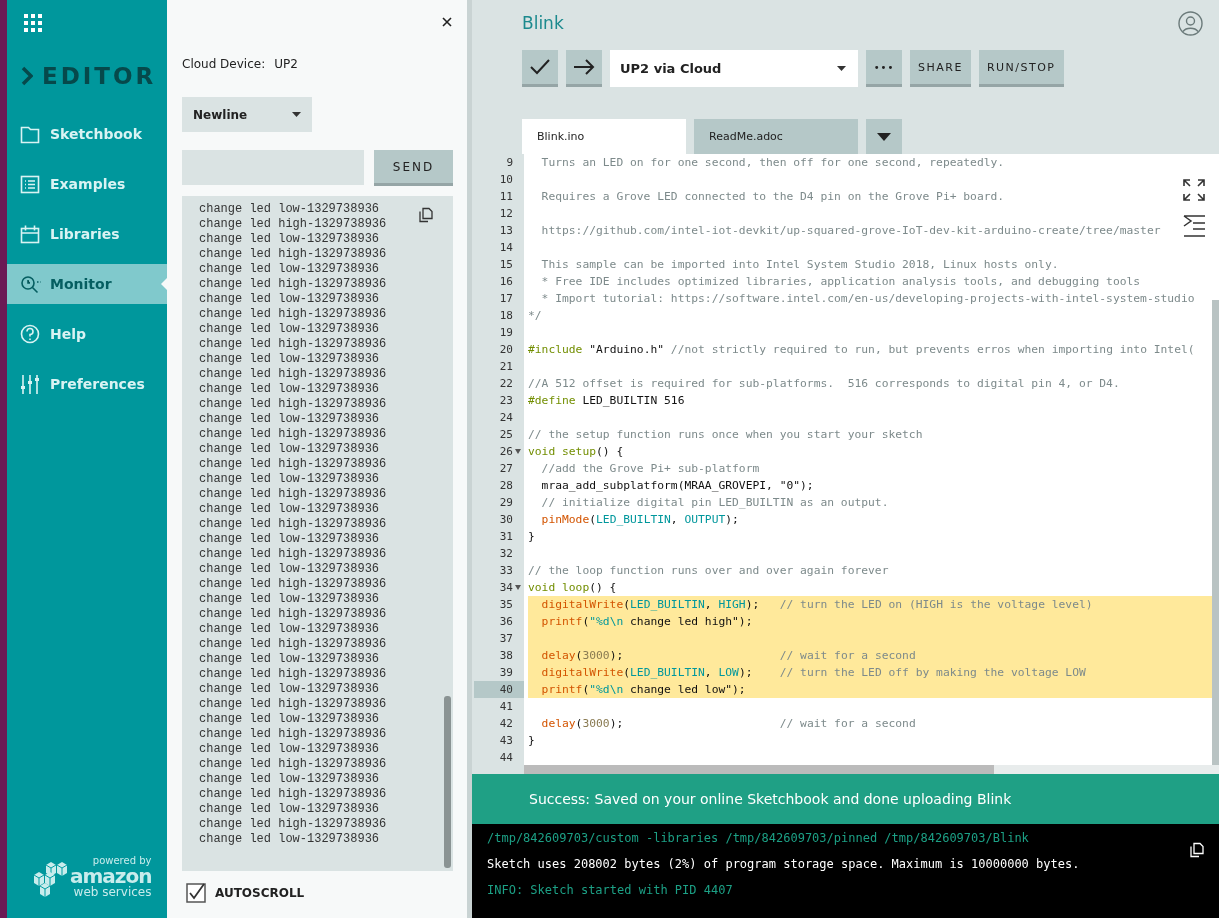  Describe the element at coordinates (30, 334) in the screenshot. I see `help-icon` at that location.